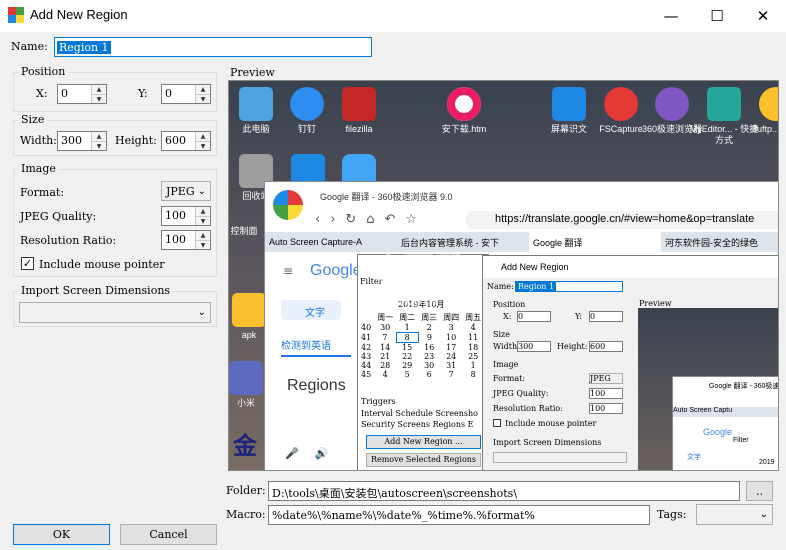 The image size is (786, 550). I want to click on weekday-header: 周二, so click(407, 317).